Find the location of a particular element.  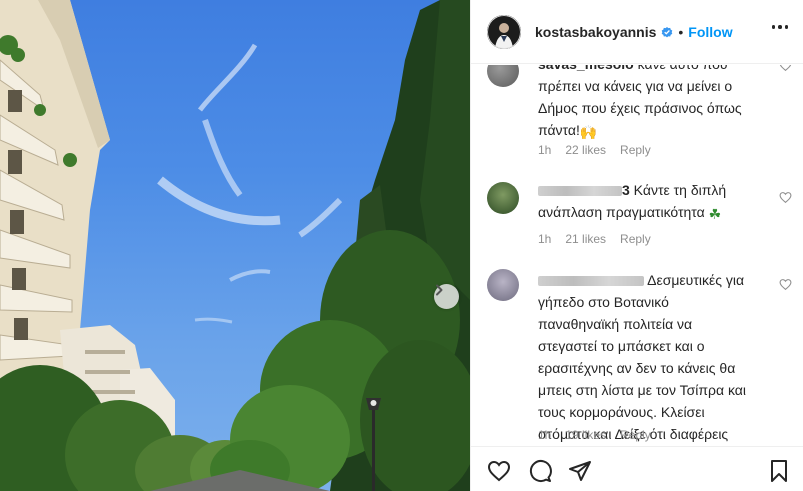

shamrock-emoji: ☘ is located at coordinates (715, 214).